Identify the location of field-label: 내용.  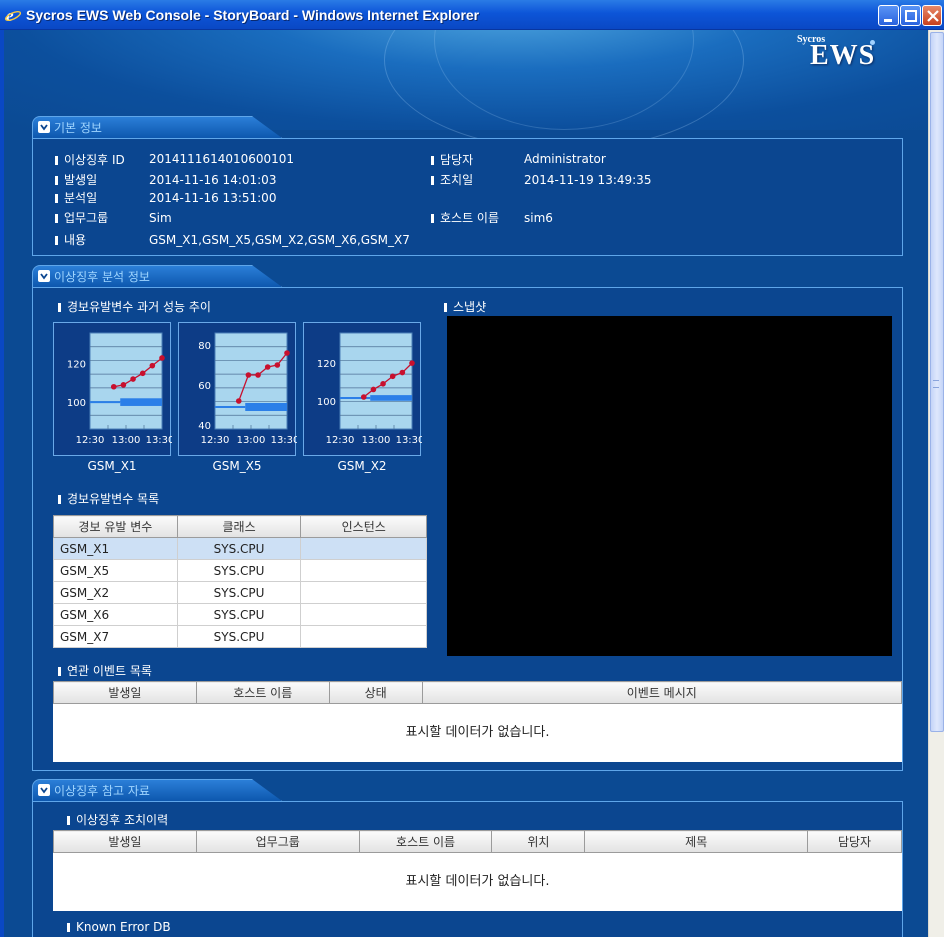
(70, 239).